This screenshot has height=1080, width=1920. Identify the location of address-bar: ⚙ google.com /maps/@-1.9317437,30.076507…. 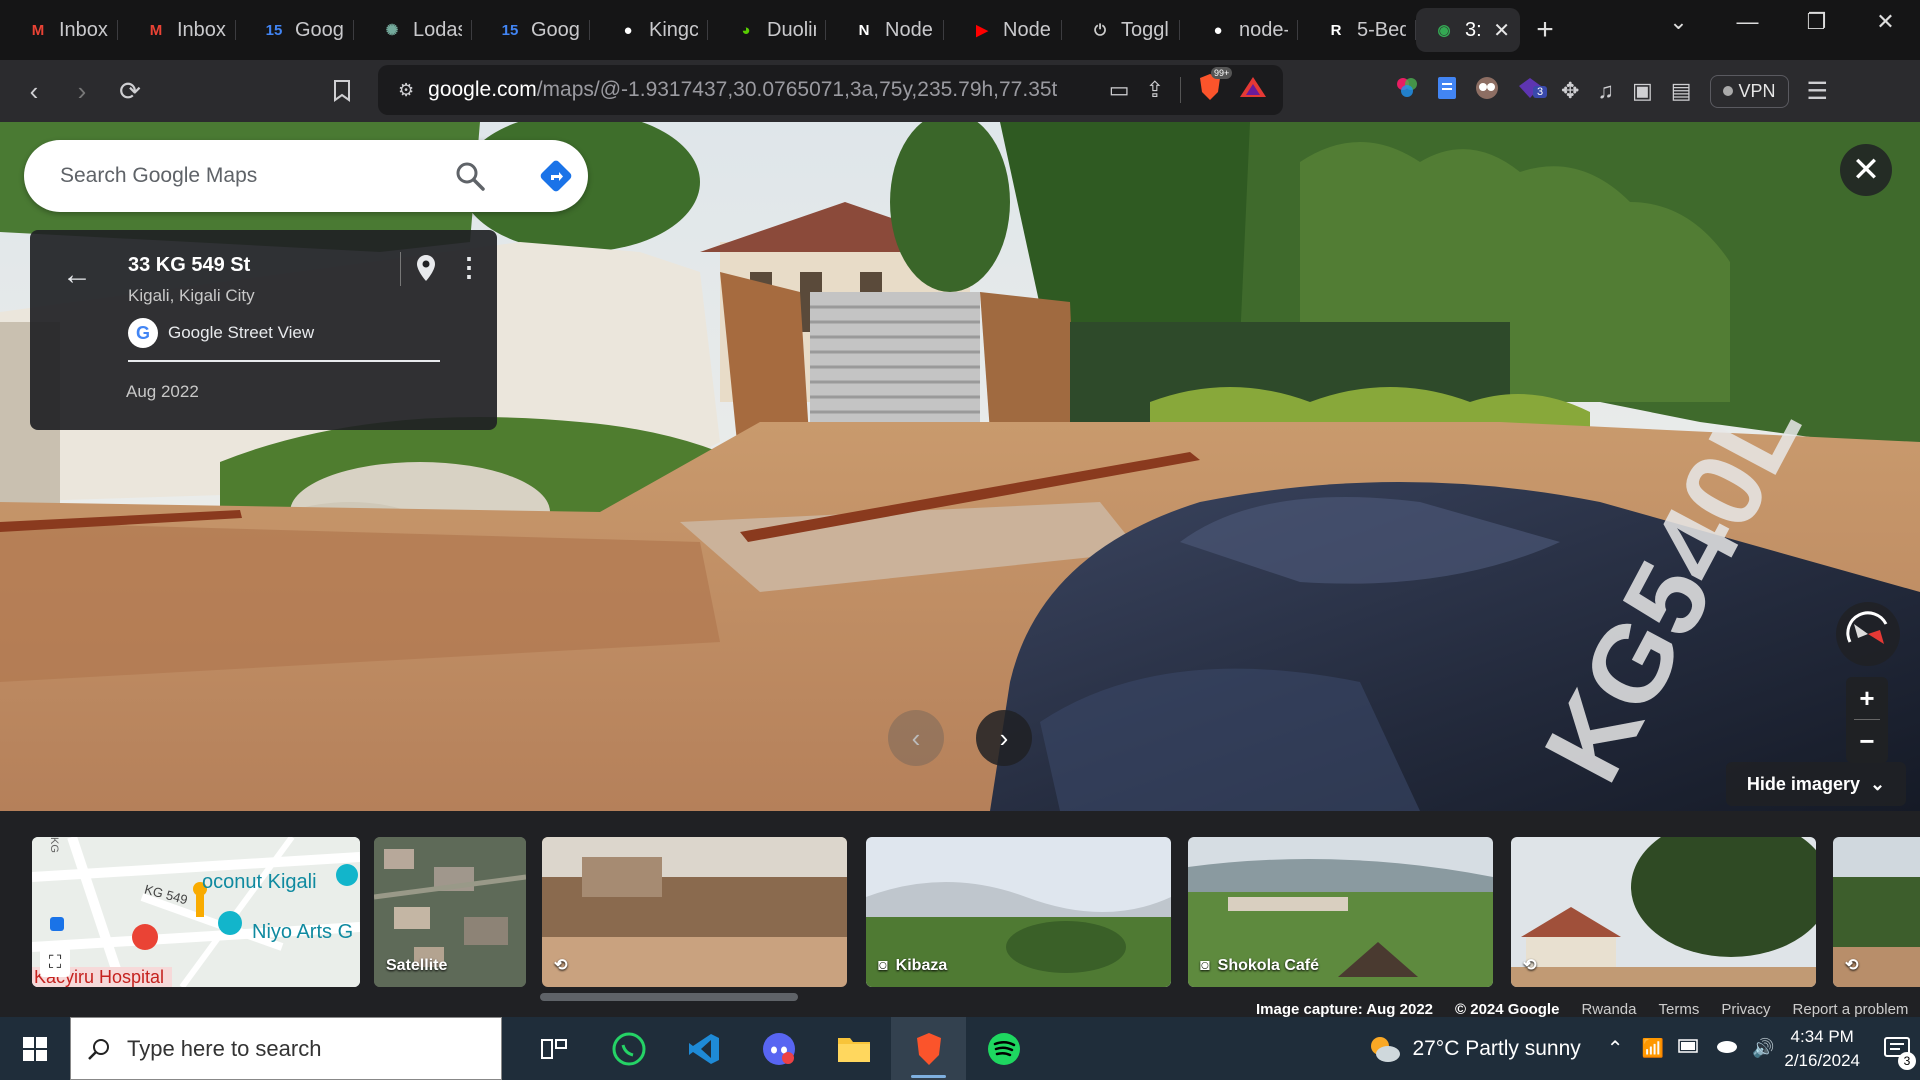
(830, 90).